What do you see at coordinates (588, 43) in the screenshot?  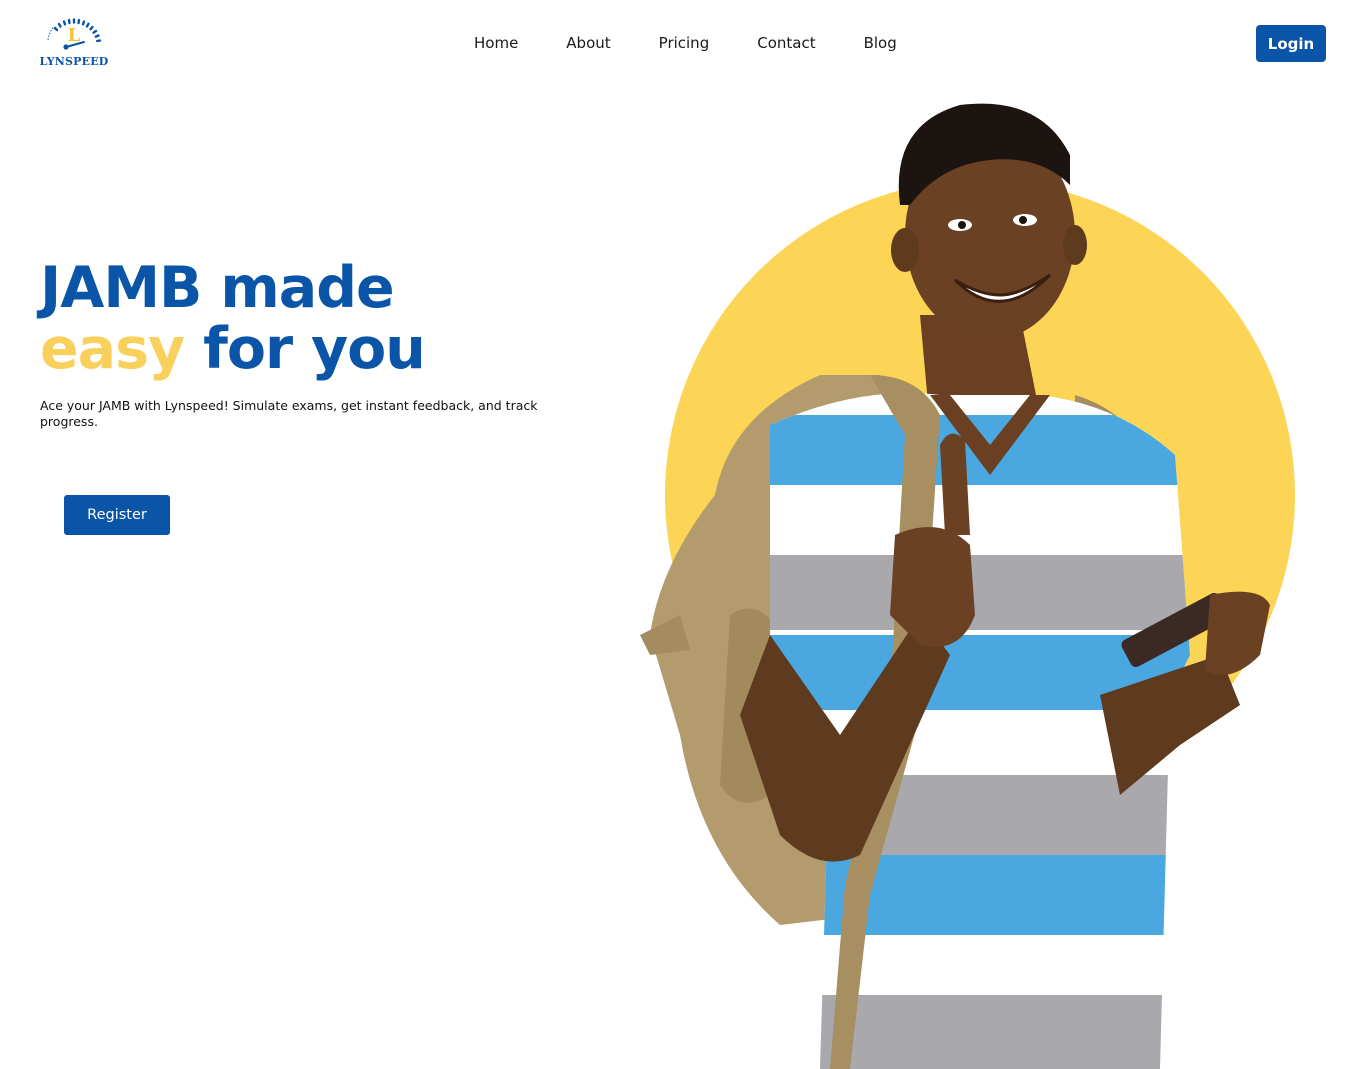 I see `nav-about: About` at bounding box center [588, 43].